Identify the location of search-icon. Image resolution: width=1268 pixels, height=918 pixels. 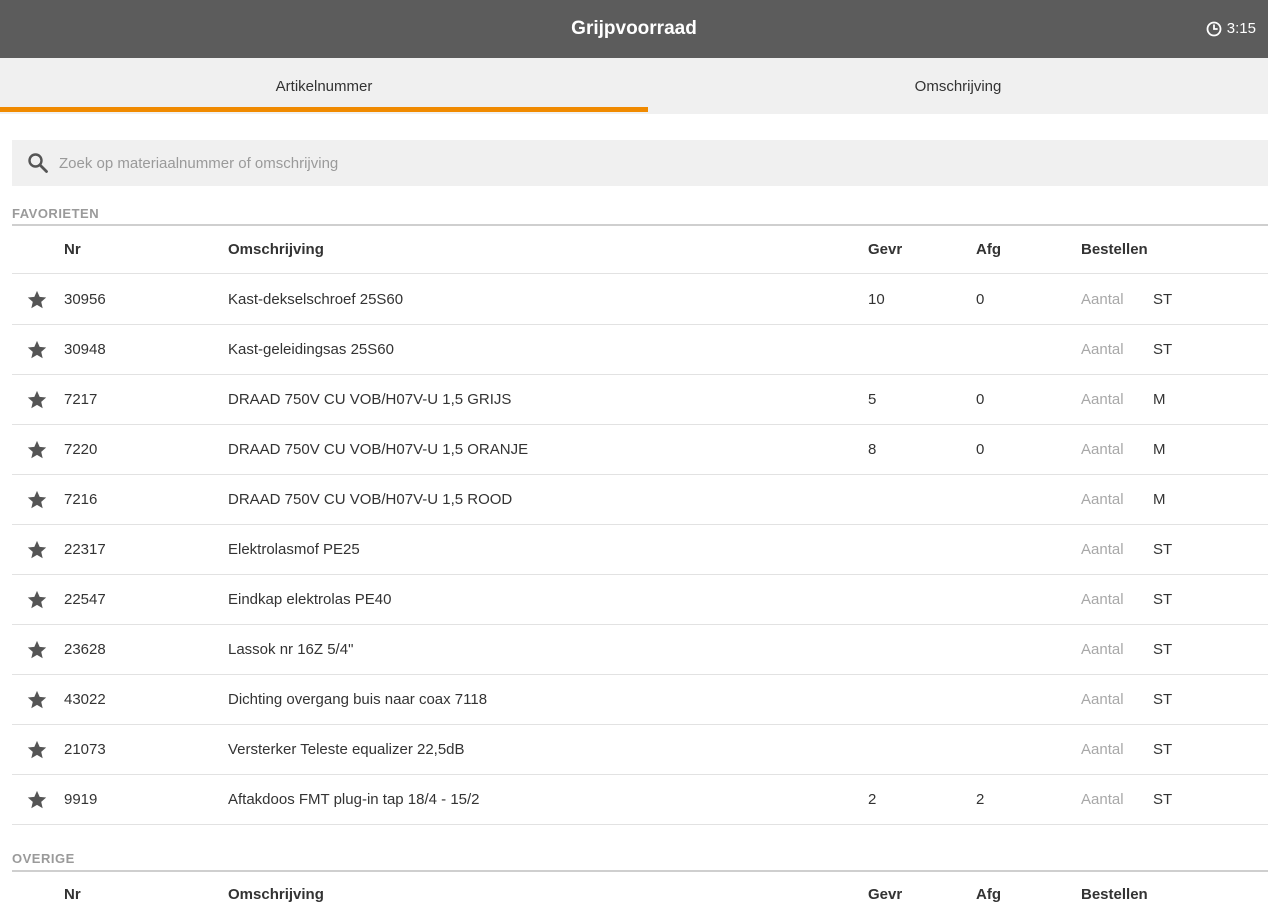
(38, 163).